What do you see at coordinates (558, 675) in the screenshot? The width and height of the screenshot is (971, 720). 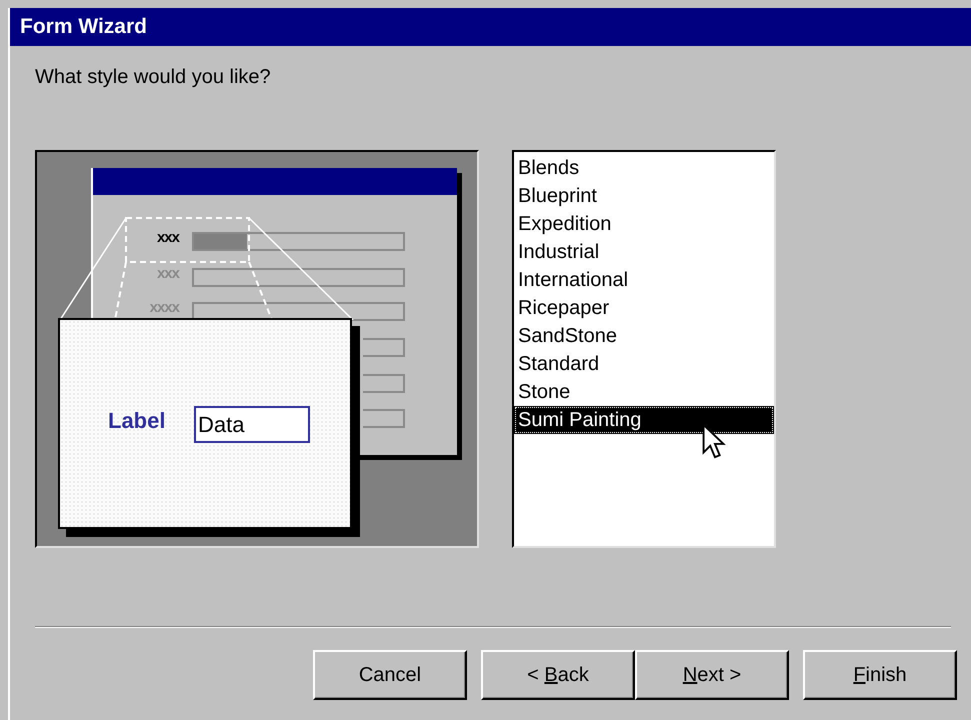 I see `wizard-button: < Back` at bounding box center [558, 675].